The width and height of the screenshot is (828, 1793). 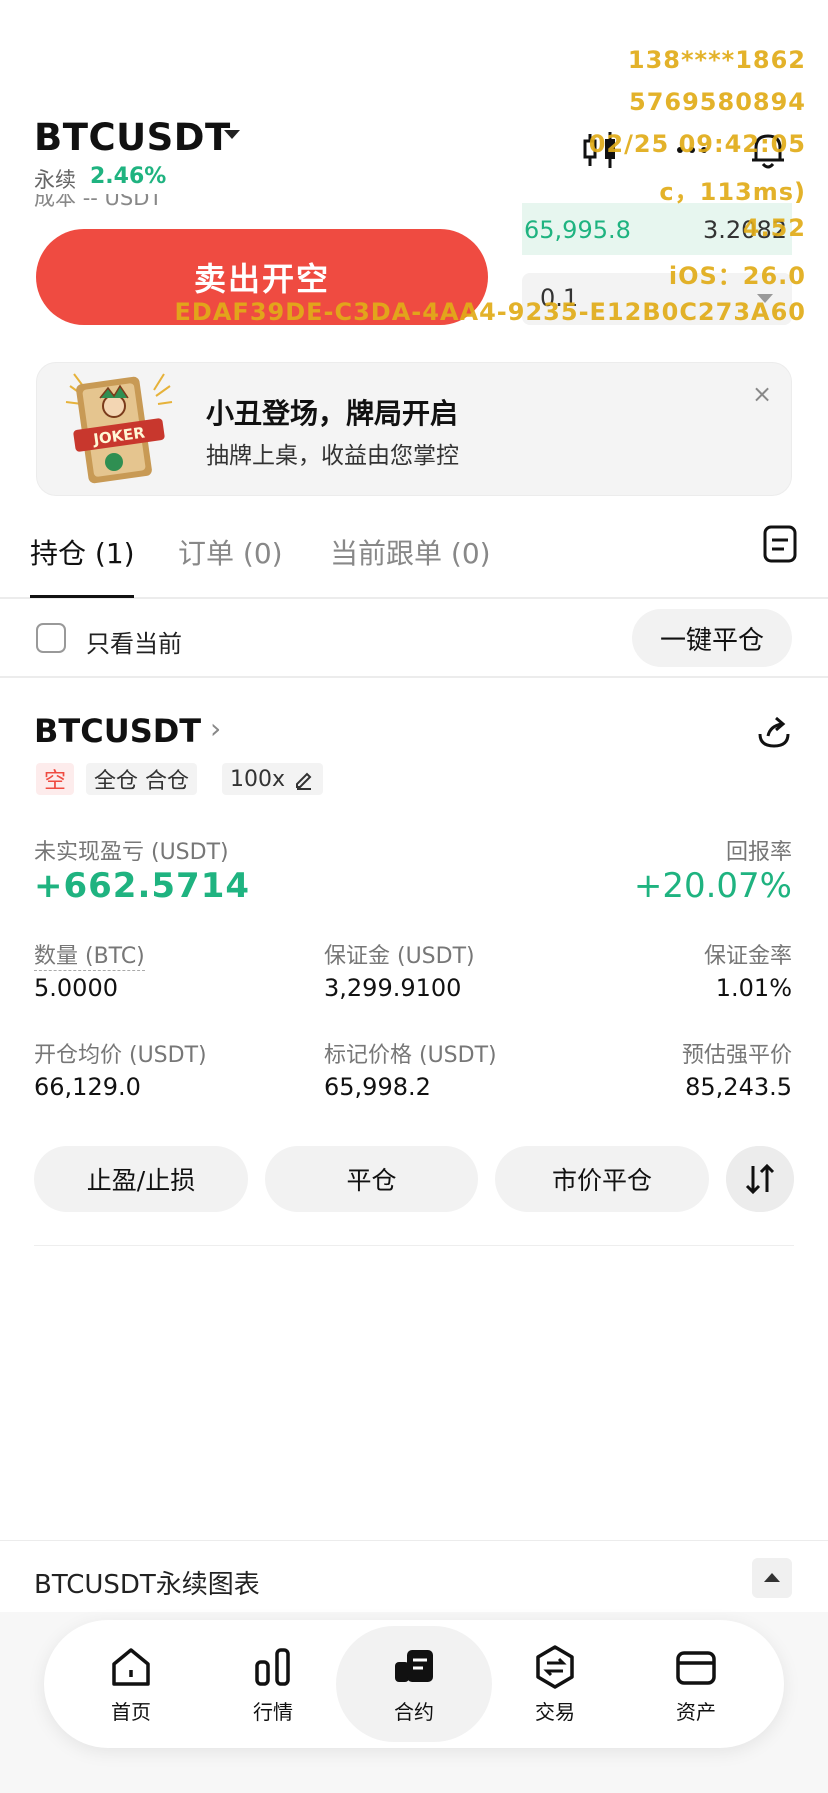 I want to click on card-divider, so click(x=414, y=1245).